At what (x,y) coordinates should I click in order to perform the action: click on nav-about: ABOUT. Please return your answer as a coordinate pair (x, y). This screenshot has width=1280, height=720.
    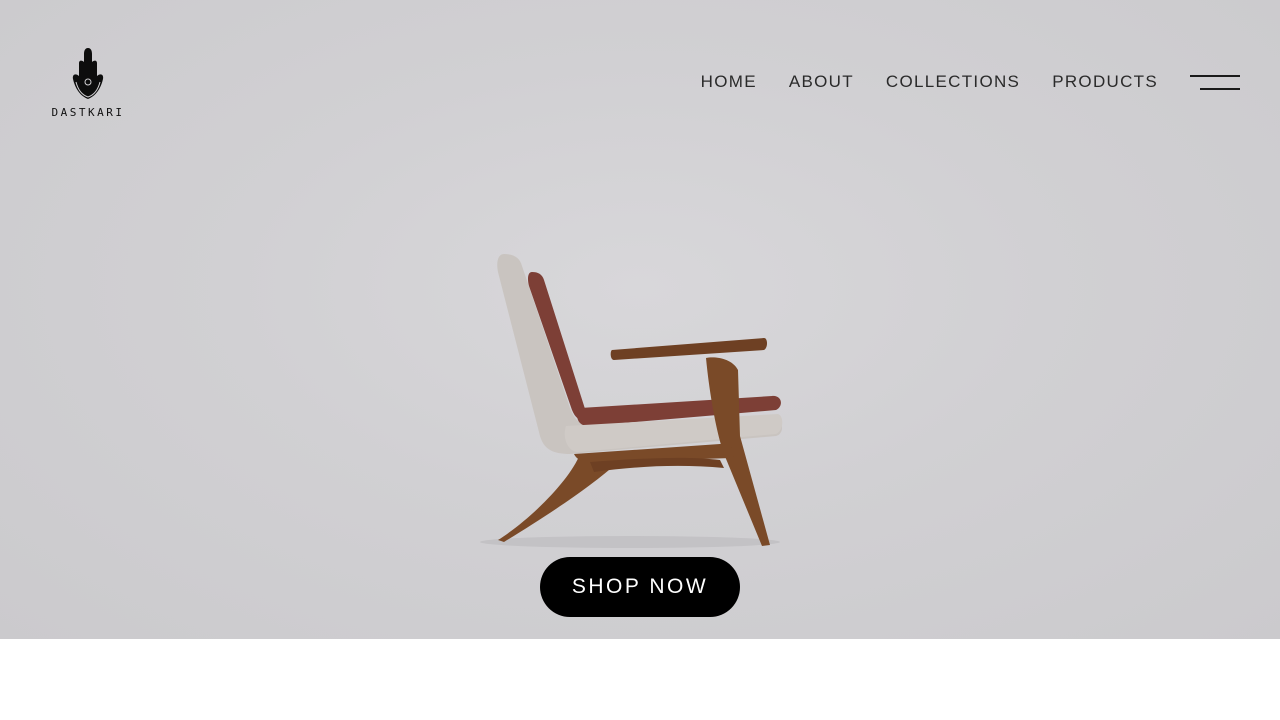
    Looking at the image, I should click on (821, 82).